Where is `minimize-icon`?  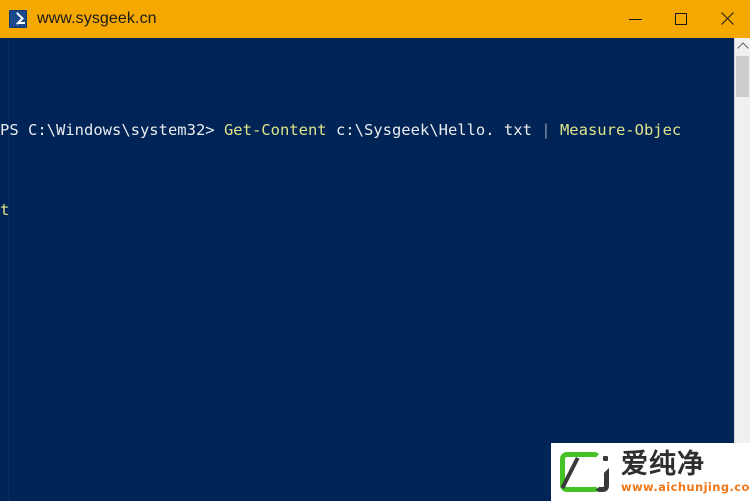
minimize-icon is located at coordinates (635, 19).